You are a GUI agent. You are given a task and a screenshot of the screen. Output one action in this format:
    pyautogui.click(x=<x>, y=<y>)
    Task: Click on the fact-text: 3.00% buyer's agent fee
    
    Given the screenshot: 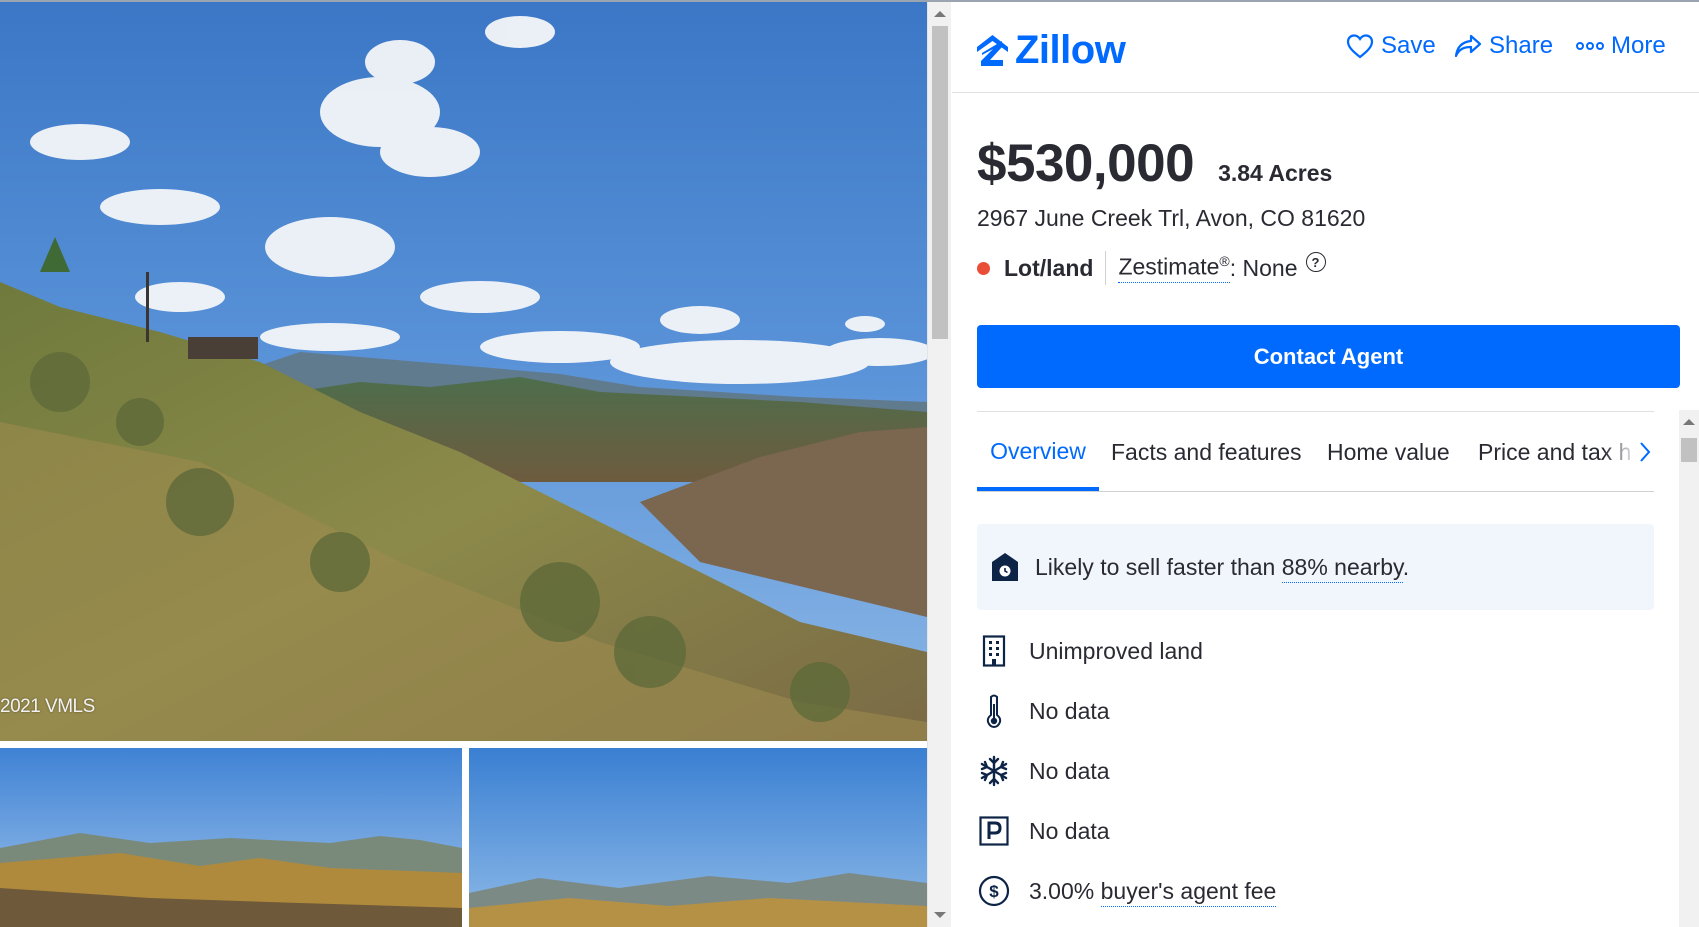 What is the action you would take?
    pyautogui.click(x=1153, y=892)
    